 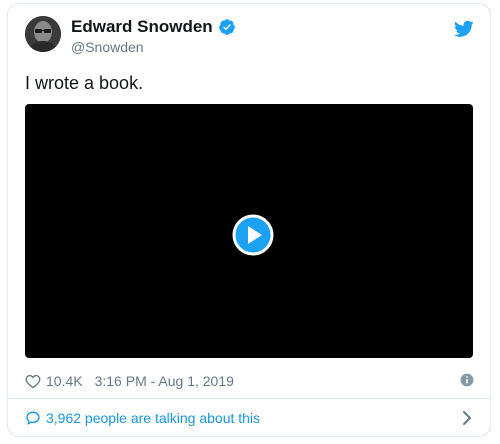 I want to click on conversation-link: 3,962 people are talking about this, so click(x=142, y=418).